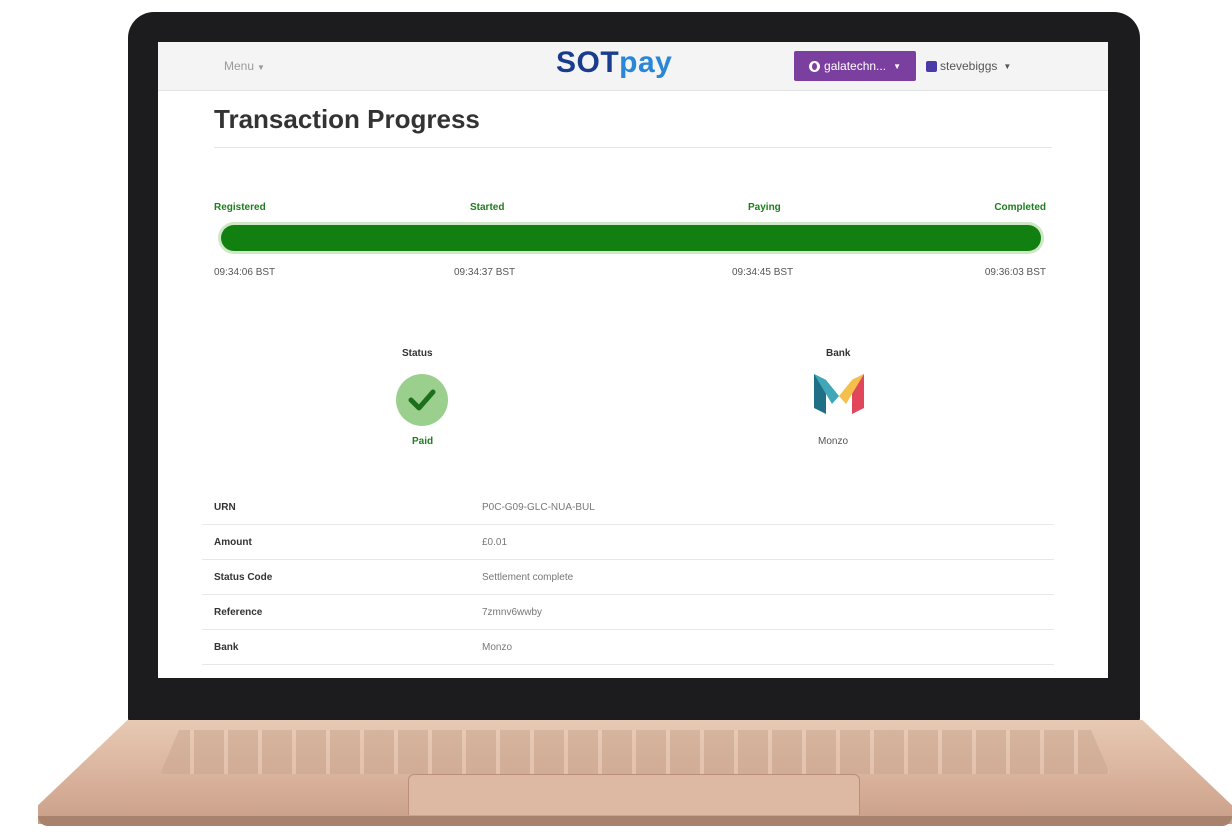  Describe the element at coordinates (342, 612) in the screenshot. I see `detail-key: Reference` at that location.